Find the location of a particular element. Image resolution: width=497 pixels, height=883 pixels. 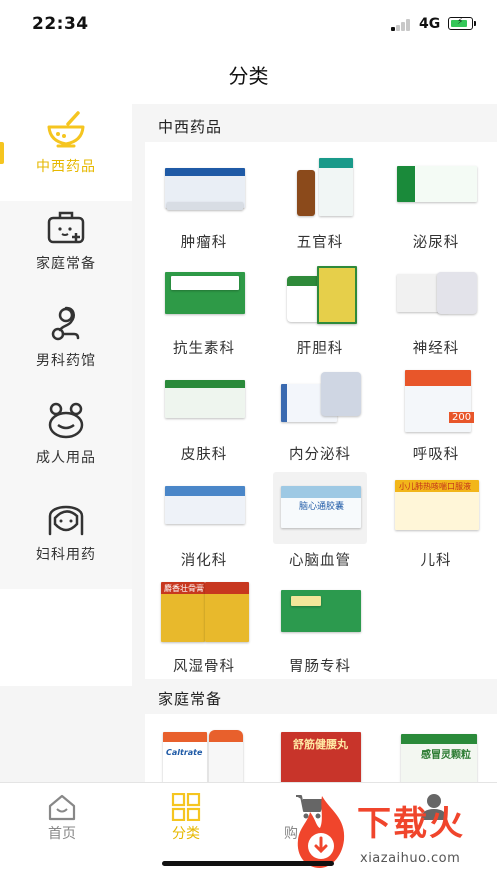

male-symbol-icon is located at coordinates (65, 323).